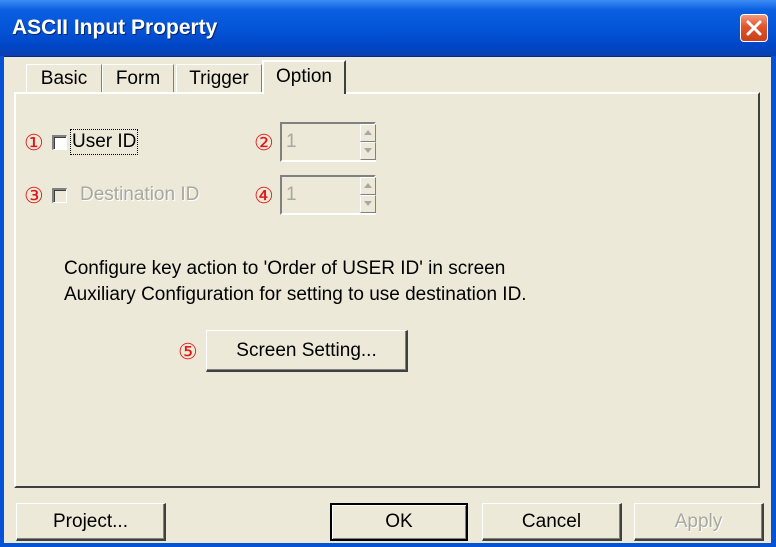  What do you see at coordinates (138, 78) in the screenshot?
I see `tab-form: Form` at bounding box center [138, 78].